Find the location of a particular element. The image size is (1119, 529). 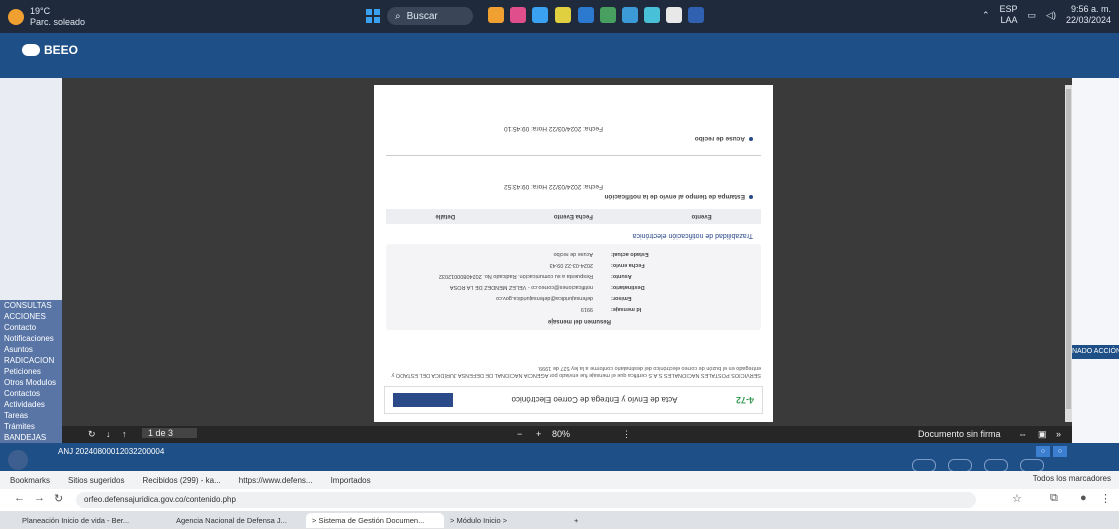

teams-icon is located at coordinates (630, 15).